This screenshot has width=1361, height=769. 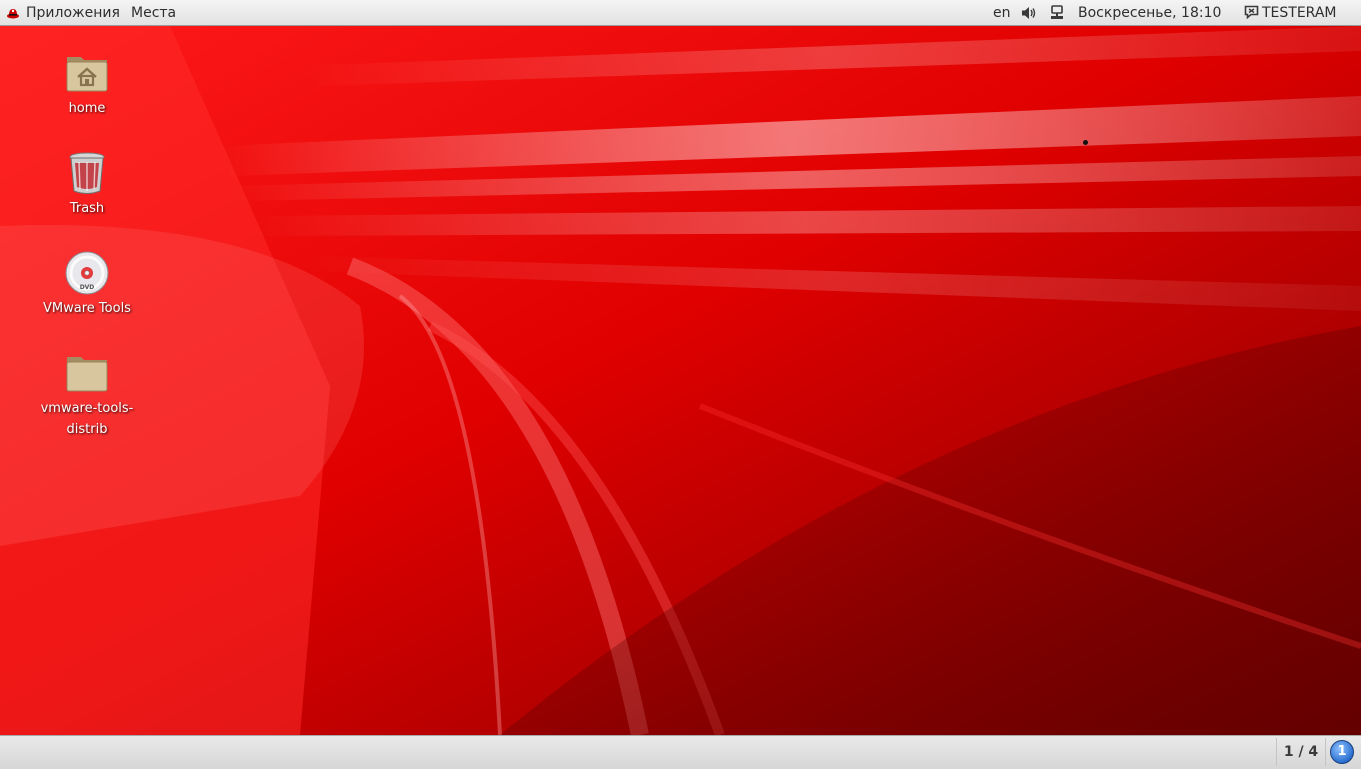 I want to click on workspace-switcher: 1 / 4, so click(x=1301, y=752).